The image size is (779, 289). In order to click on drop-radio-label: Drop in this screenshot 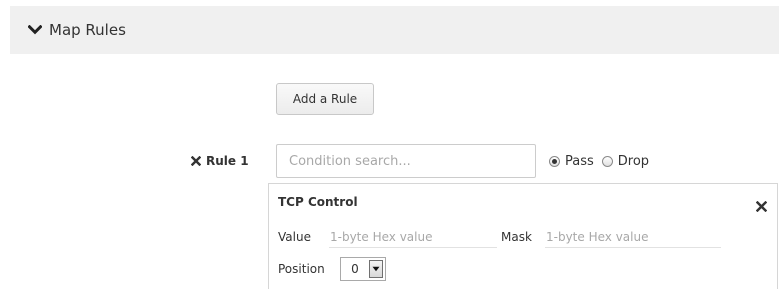, I will do `click(633, 161)`.